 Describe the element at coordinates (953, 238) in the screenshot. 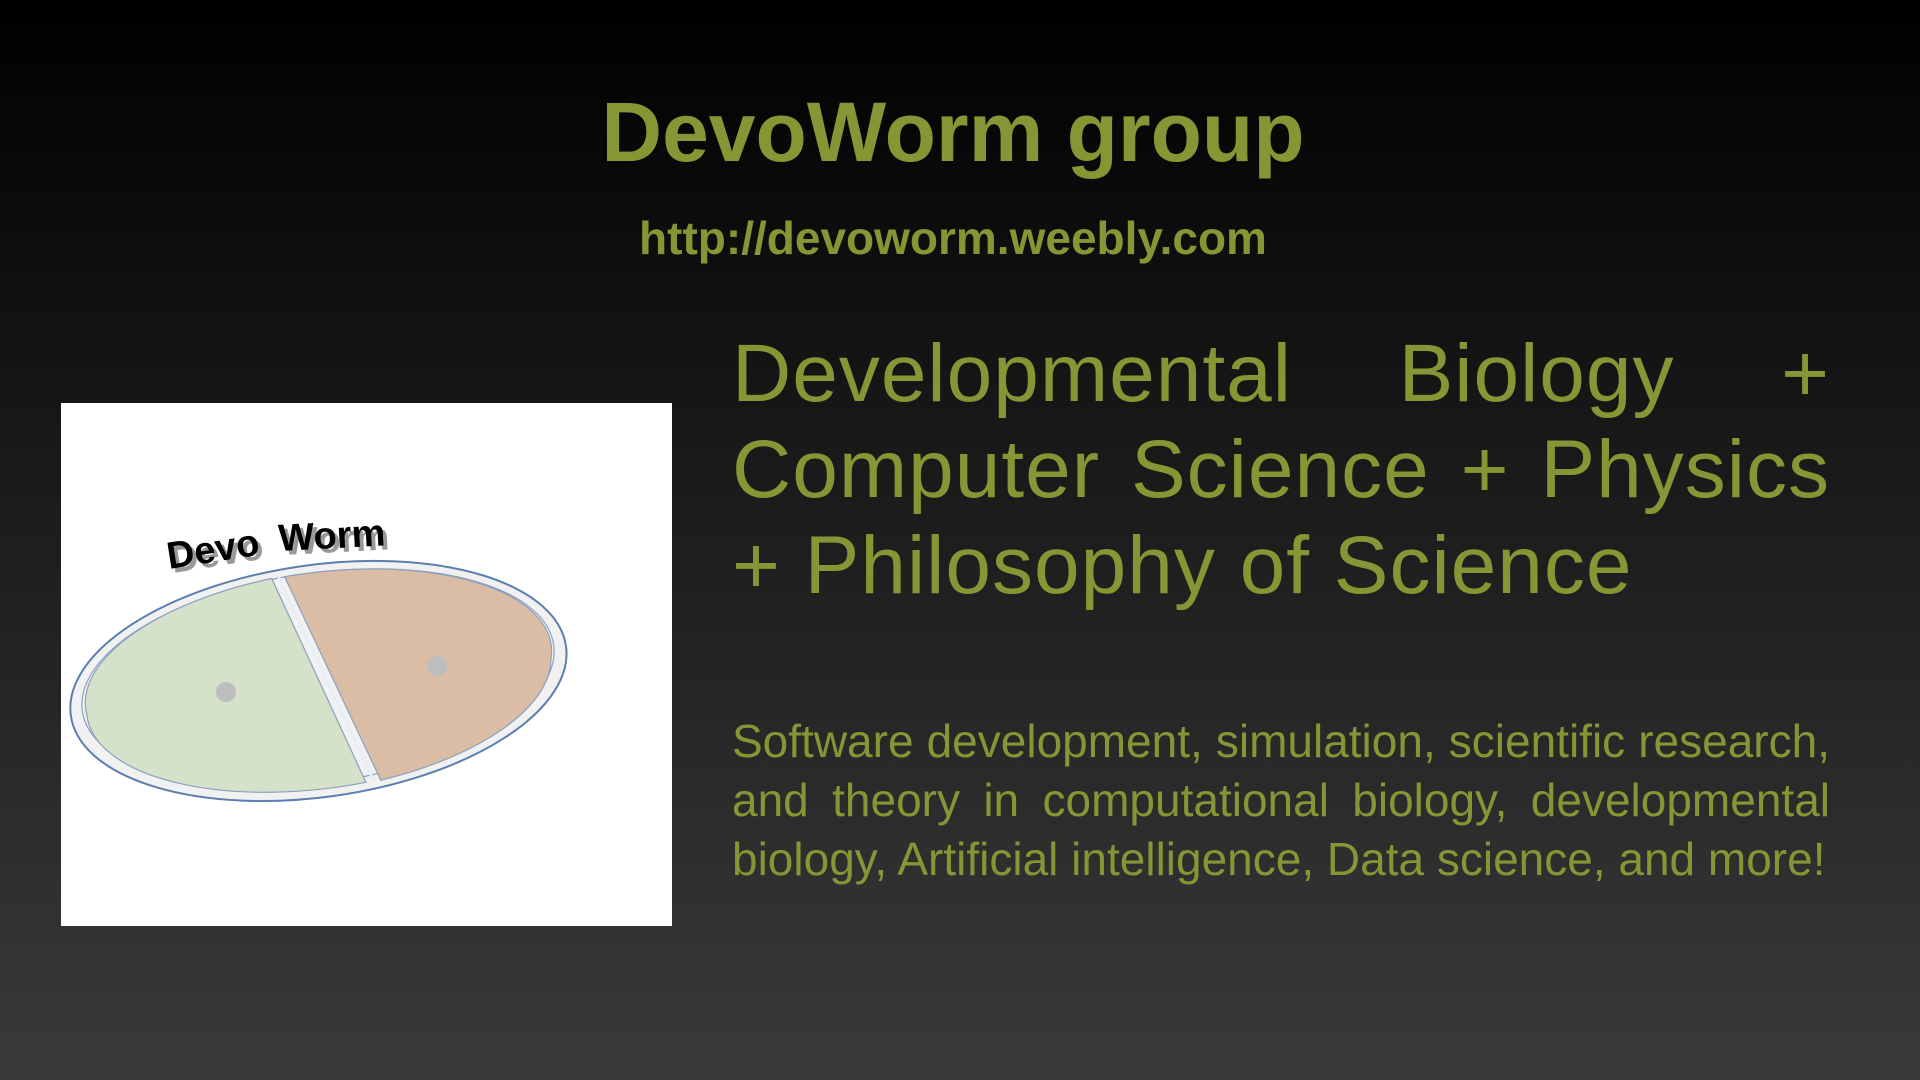

I see `website-link: http://devoworm.weebly.com` at that location.